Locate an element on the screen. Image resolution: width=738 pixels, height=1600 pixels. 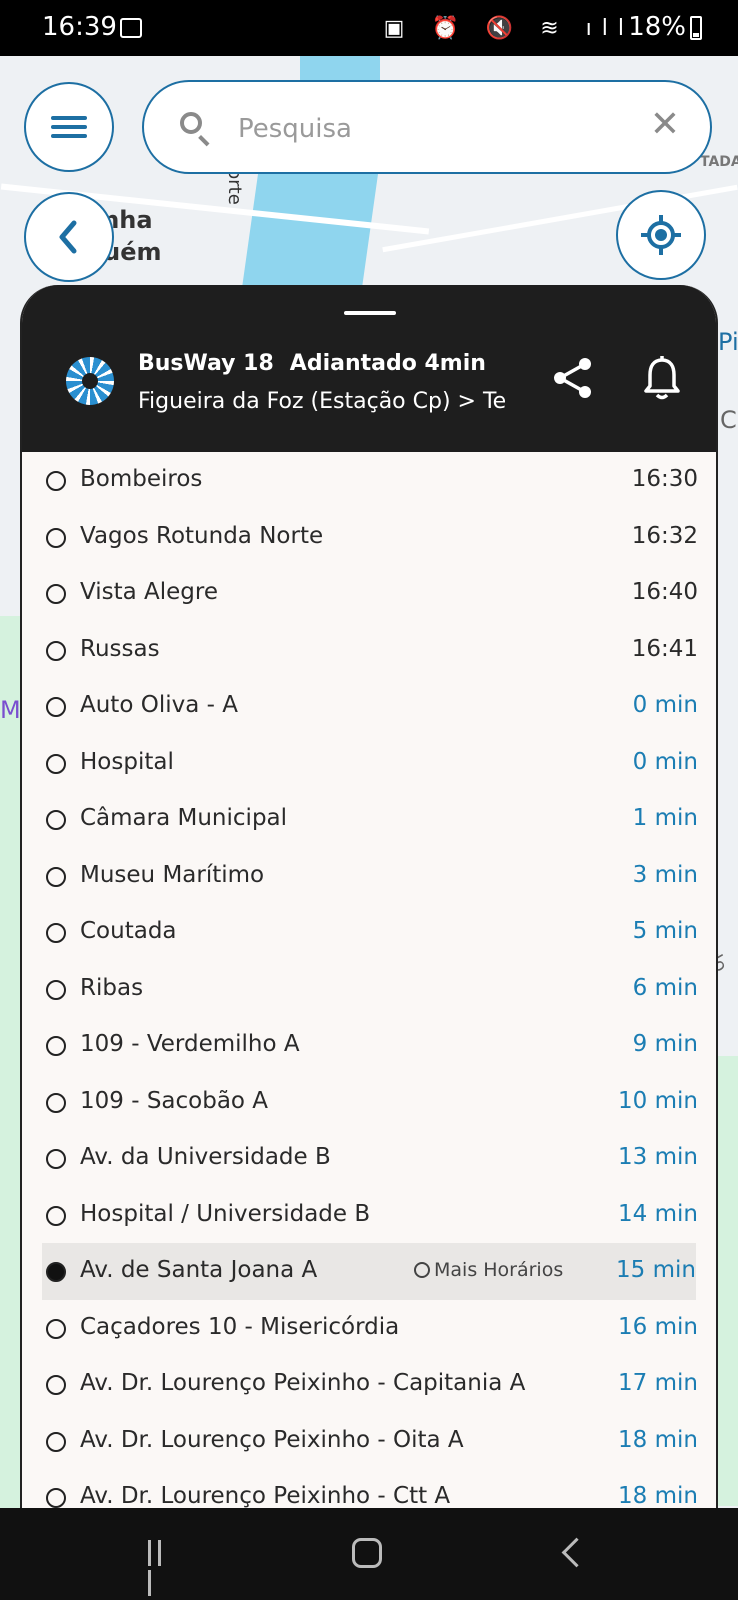
stop-time: 15 min is located at coordinates (656, 1270).